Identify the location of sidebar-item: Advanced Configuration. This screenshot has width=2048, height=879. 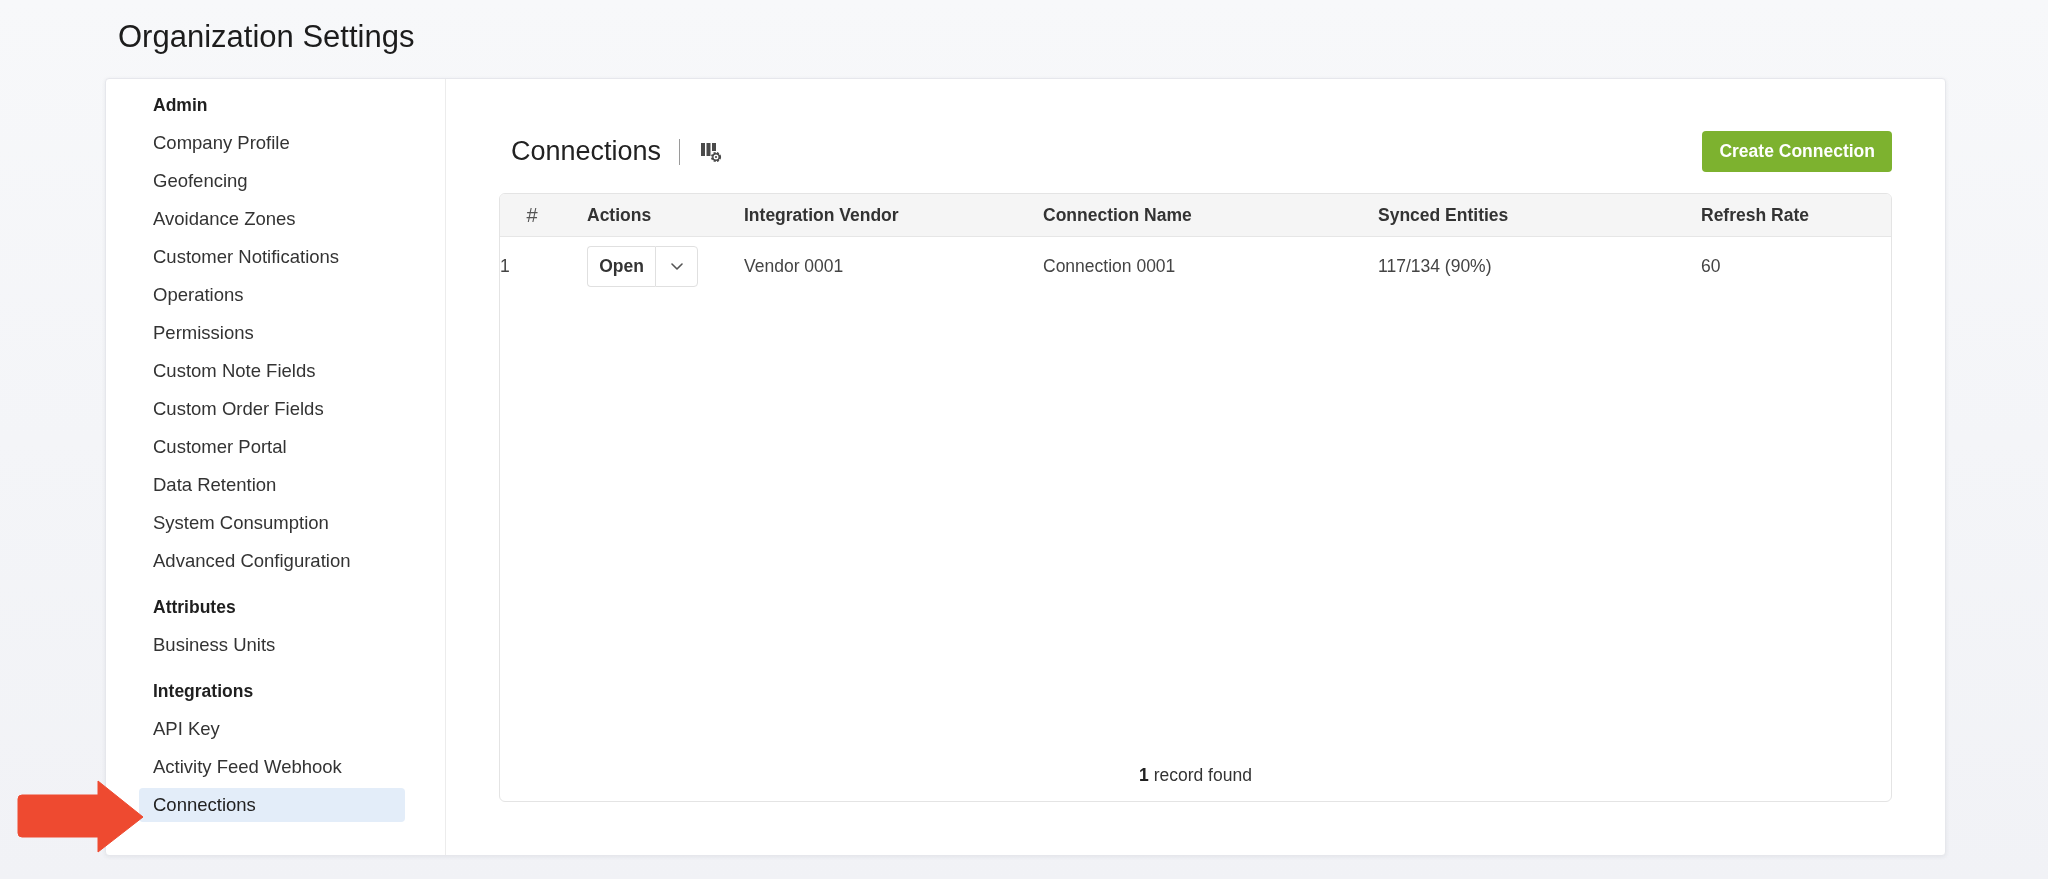
(272, 561).